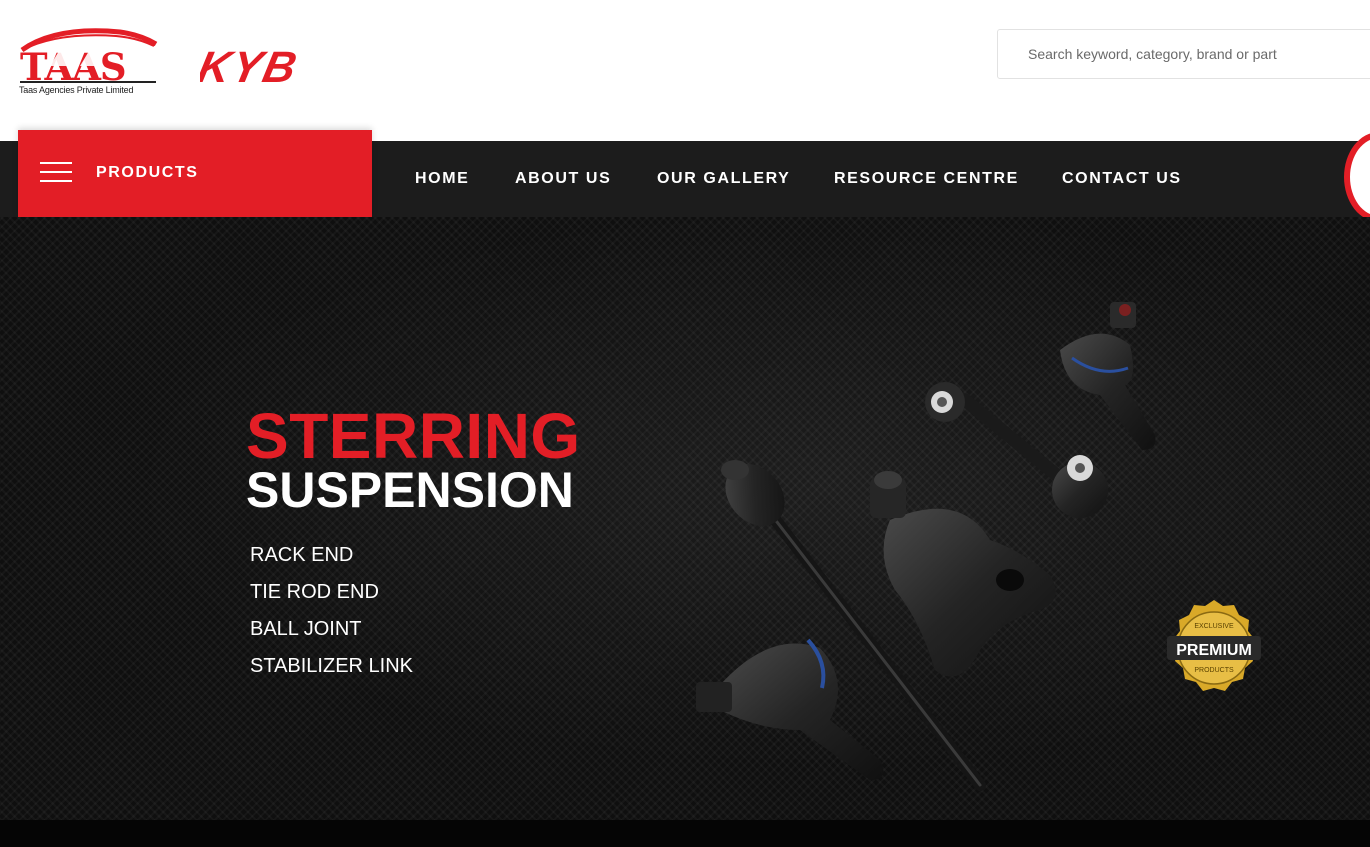 The width and height of the screenshot is (1370, 847). What do you see at coordinates (56, 172) in the screenshot?
I see `hamburger-icon` at bounding box center [56, 172].